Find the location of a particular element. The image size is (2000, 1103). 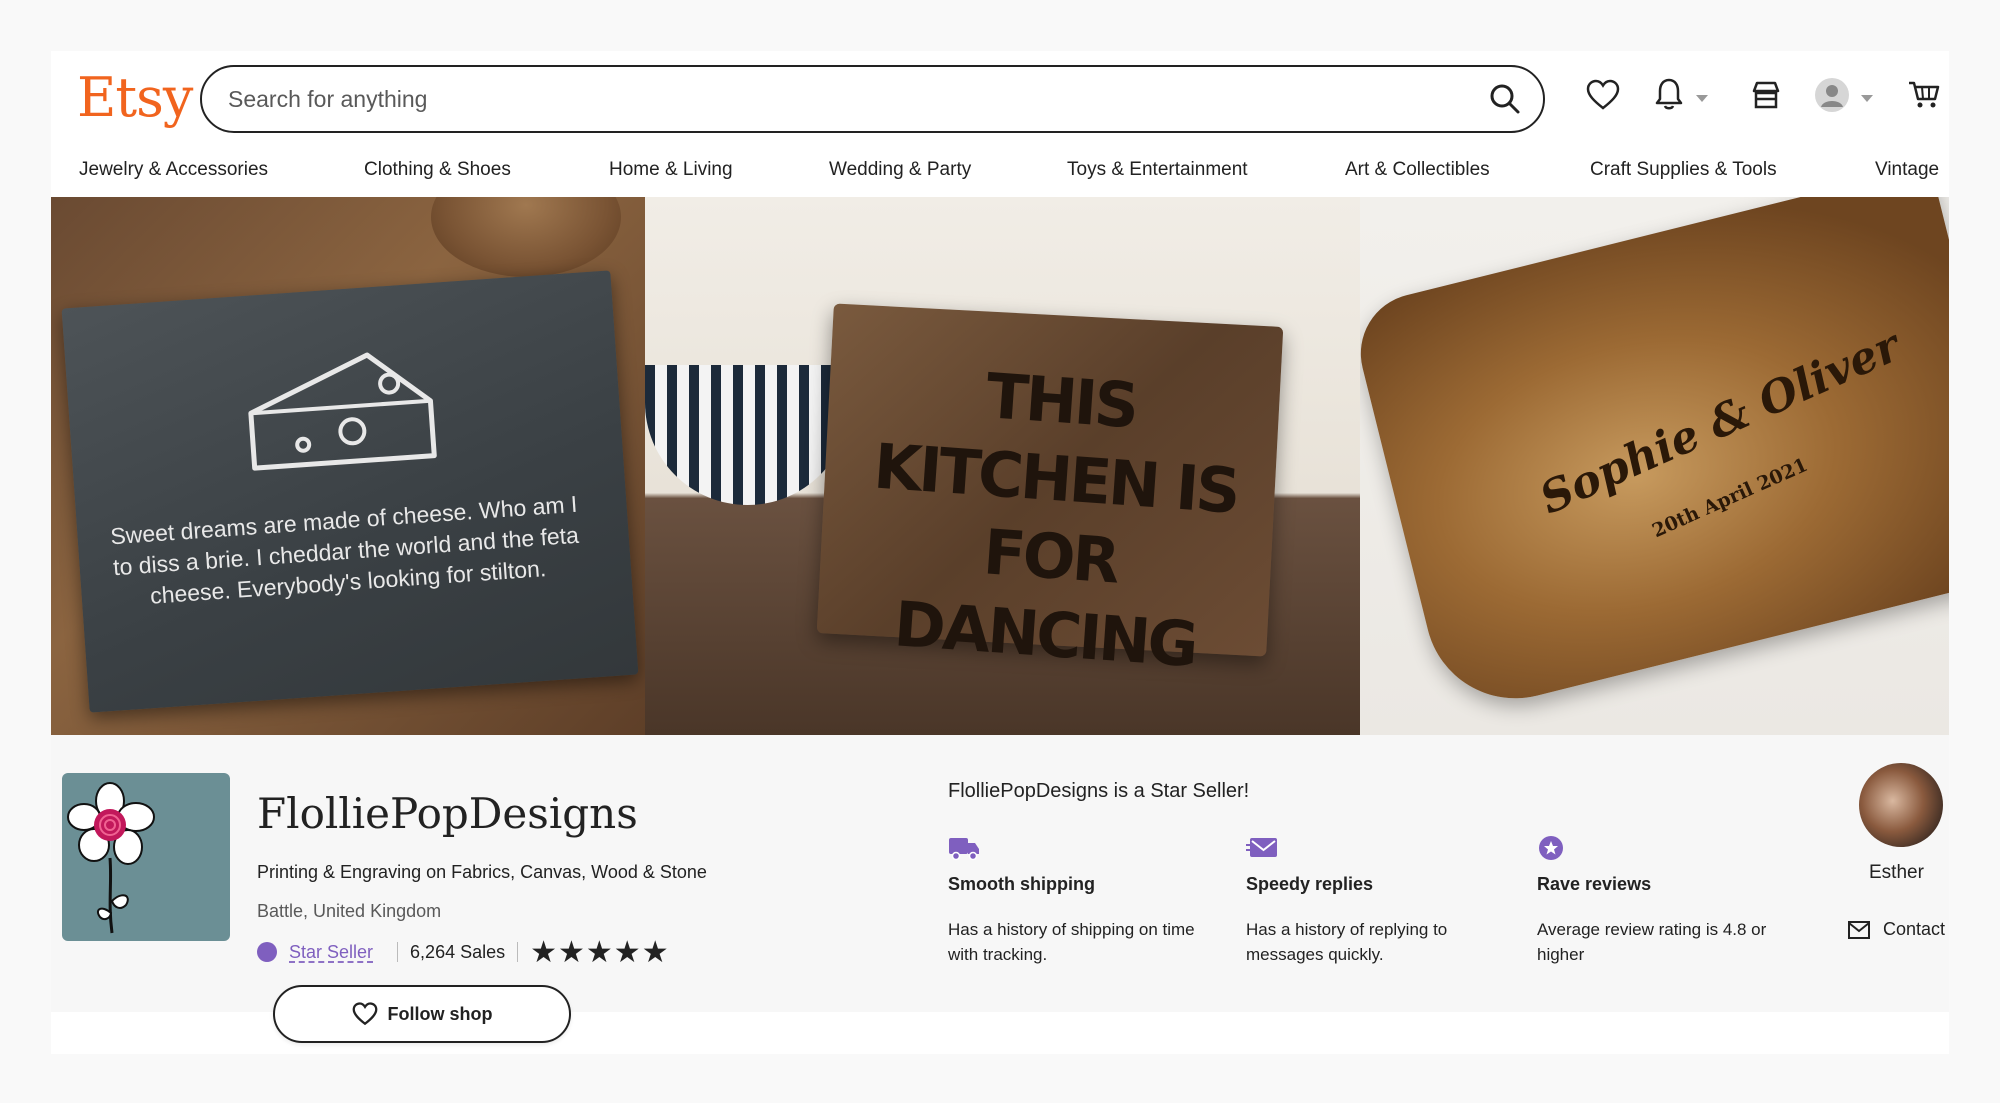

nav-item-jewelry: Jewelry & Accessories is located at coordinates (173, 170).